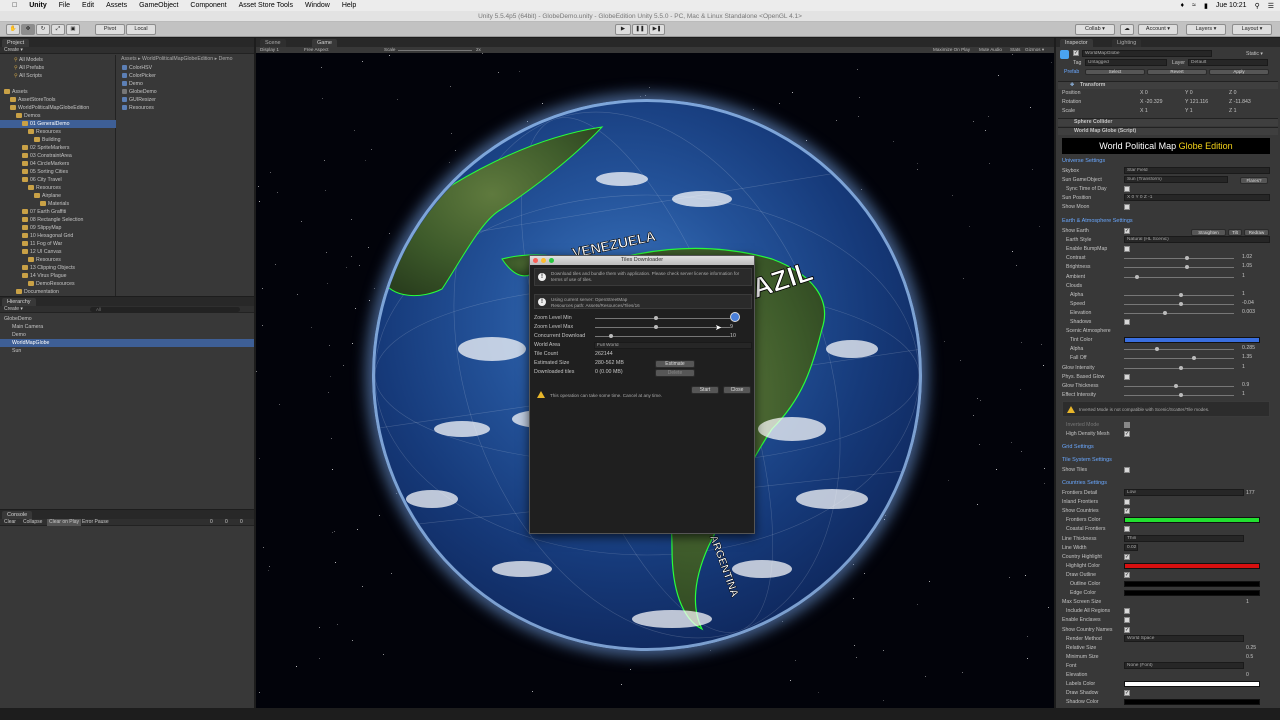 This screenshot has height=720, width=1280. What do you see at coordinates (662, 336) in the screenshot?
I see `concurrent-slider-track` at bounding box center [662, 336].